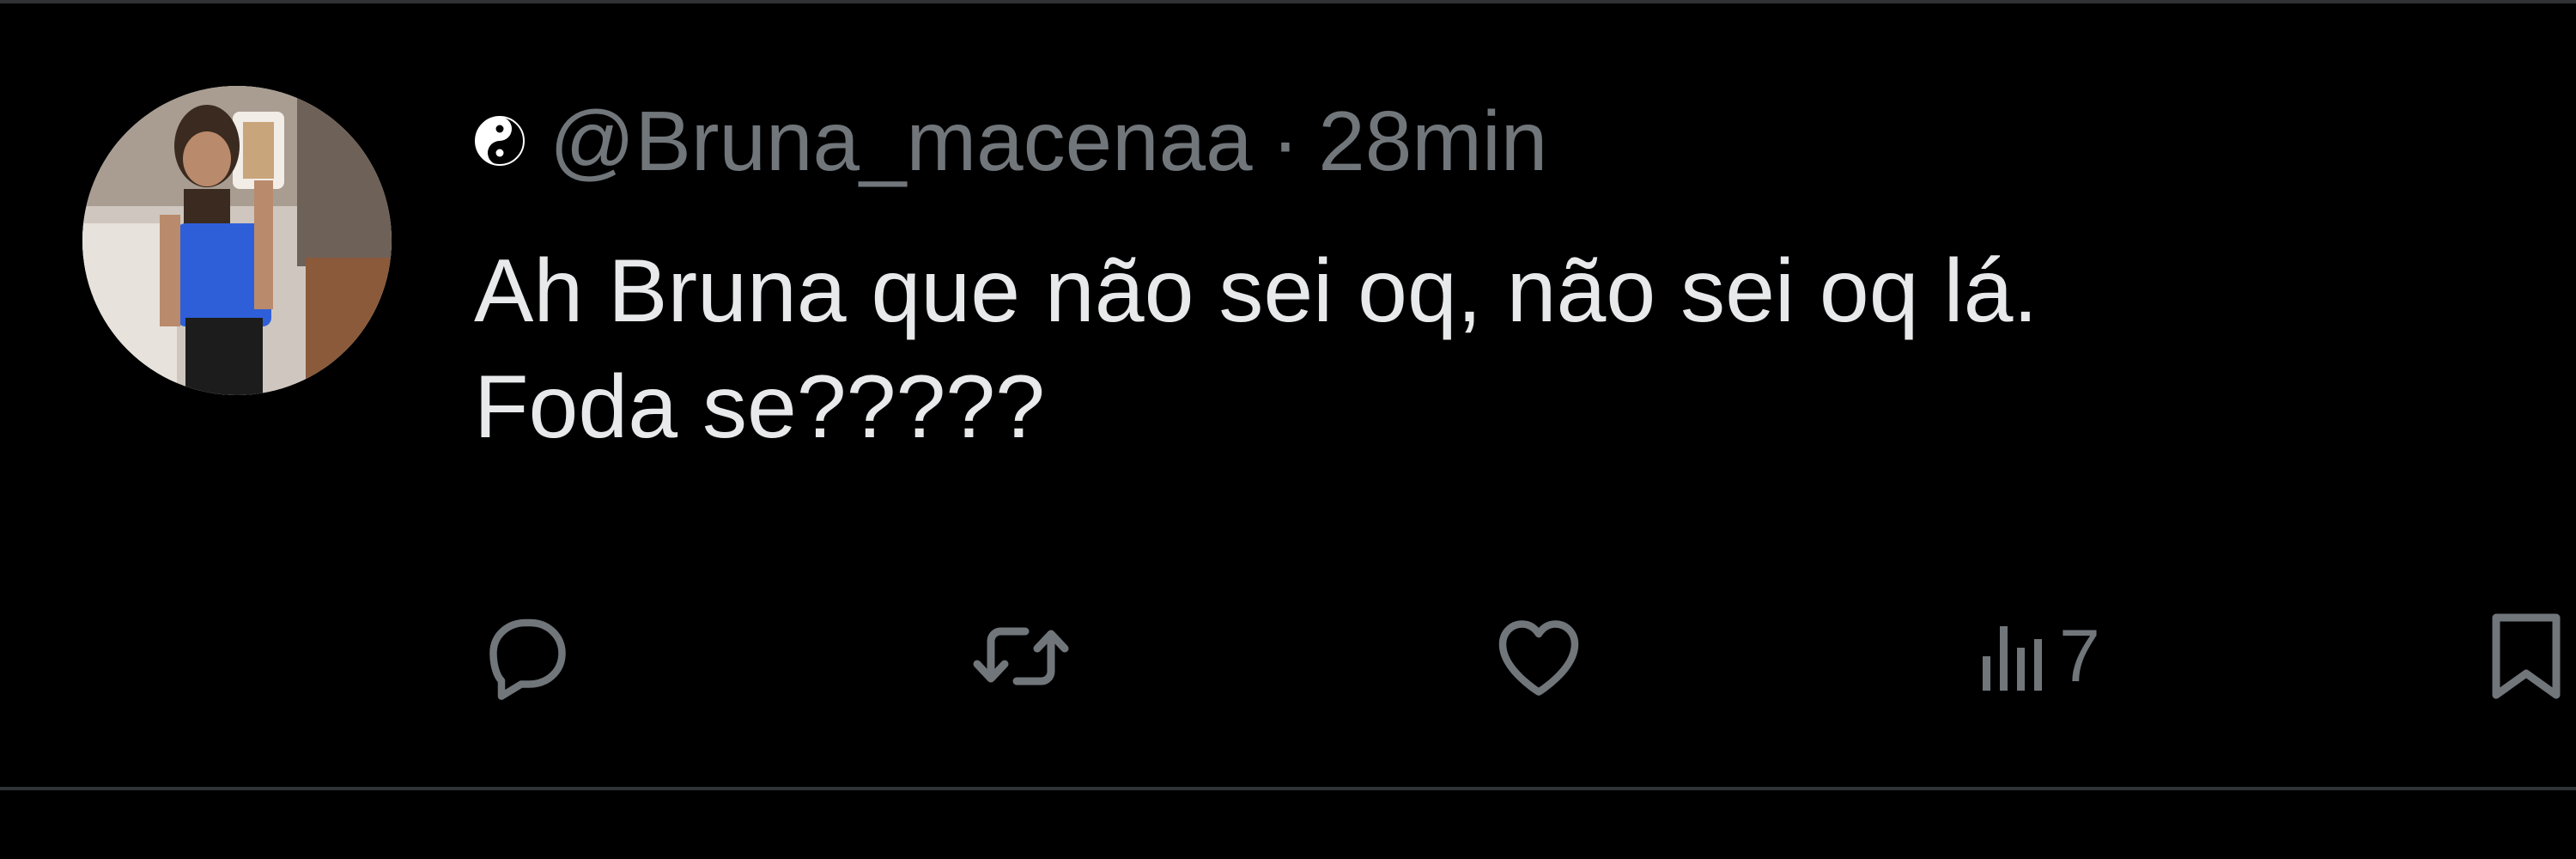  I want to click on yin-yang-icon, so click(500, 141).